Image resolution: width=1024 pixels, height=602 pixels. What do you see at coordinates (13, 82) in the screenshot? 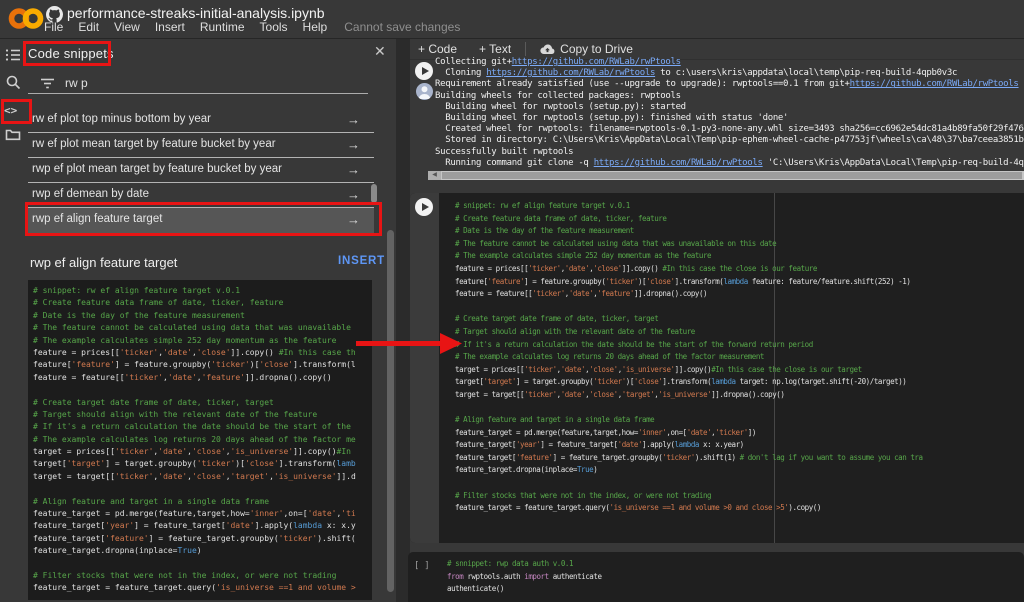
I see `search-icon` at bounding box center [13, 82].